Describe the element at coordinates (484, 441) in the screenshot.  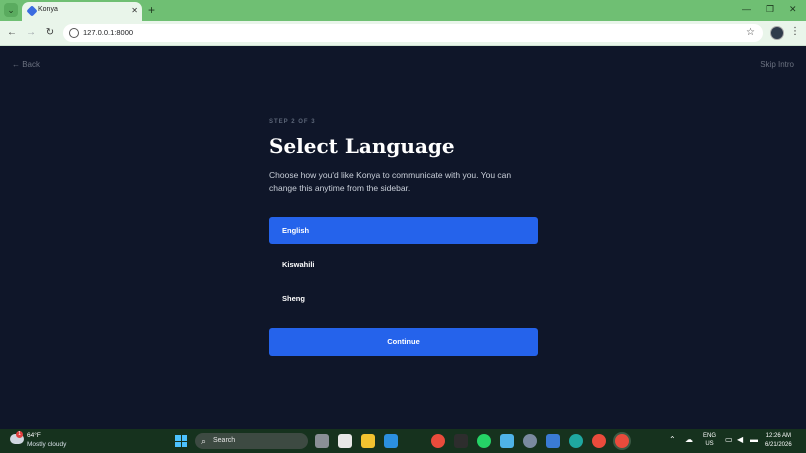
I see `whatsapp-icon` at that location.